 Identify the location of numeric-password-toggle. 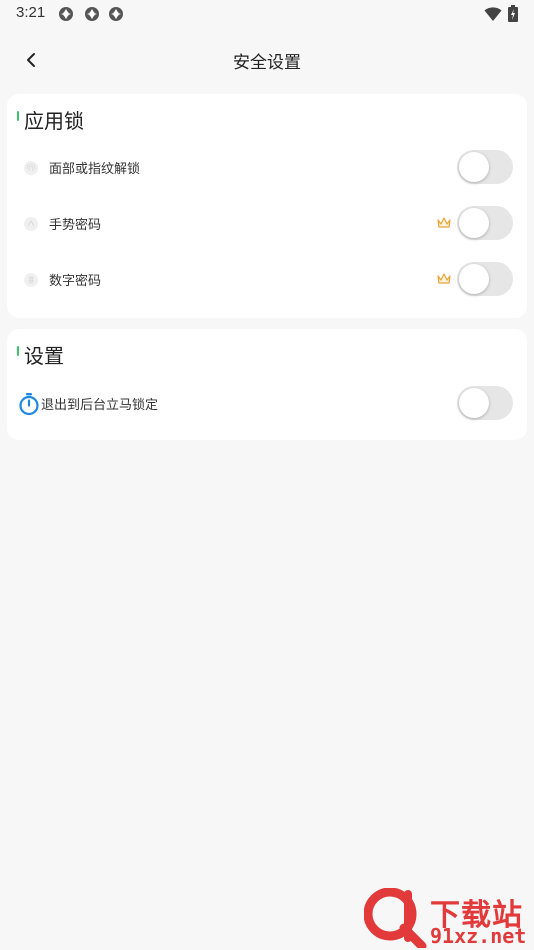
(485, 279).